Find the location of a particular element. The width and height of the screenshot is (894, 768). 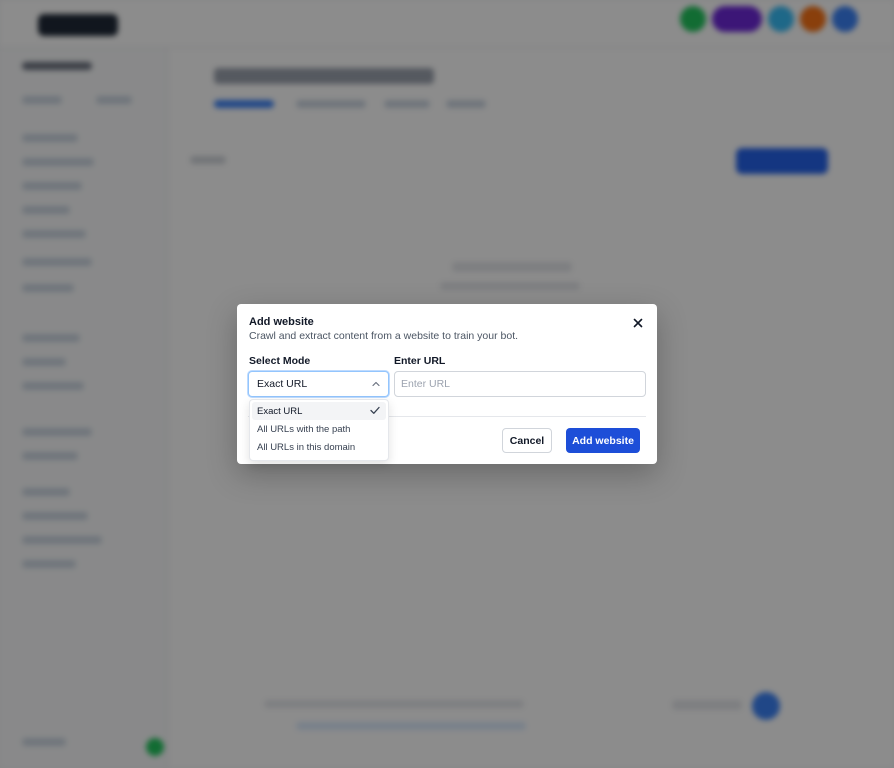

mode-select-value: Exact URL is located at coordinates (282, 384).